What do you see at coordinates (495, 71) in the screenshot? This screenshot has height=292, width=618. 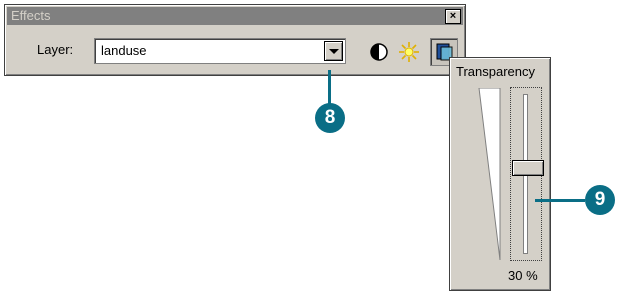 I see `transparency-title: Transparency` at bounding box center [495, 71].